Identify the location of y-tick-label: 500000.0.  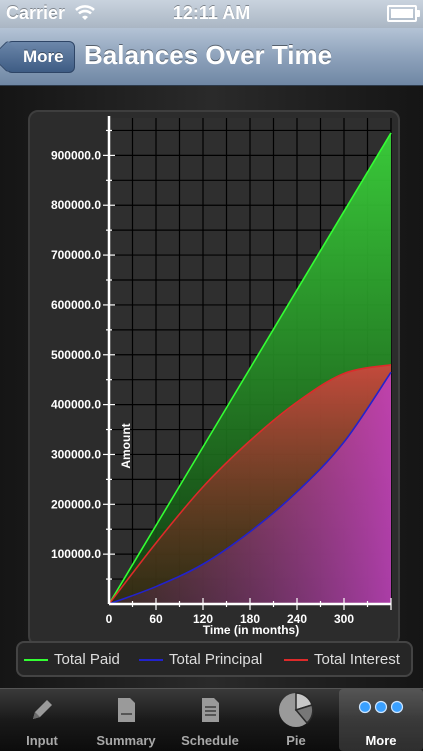
(76, 355).